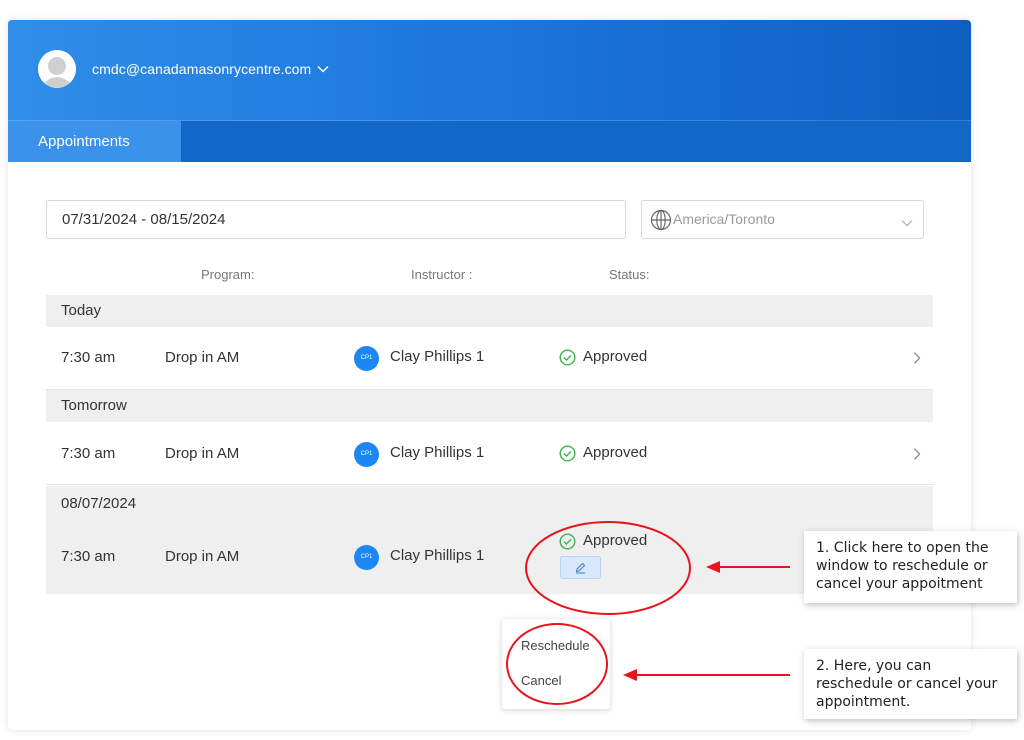 The width and height of the screenshot is (1024, 740). What do you see at coordinates (541, 680) in the screenshot?
I see `menu-item-cancel: Cancel` at bounding box center [541, 680].